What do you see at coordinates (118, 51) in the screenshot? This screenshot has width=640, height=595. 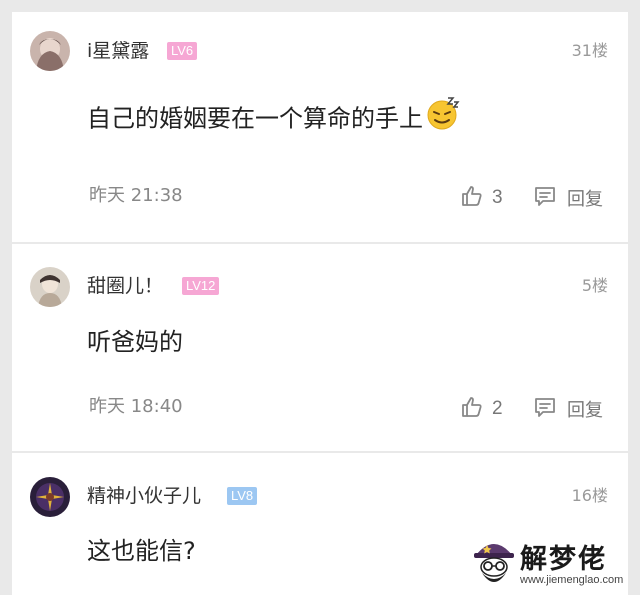 I see `username: i星黛露` at bounding box center [118, 51].